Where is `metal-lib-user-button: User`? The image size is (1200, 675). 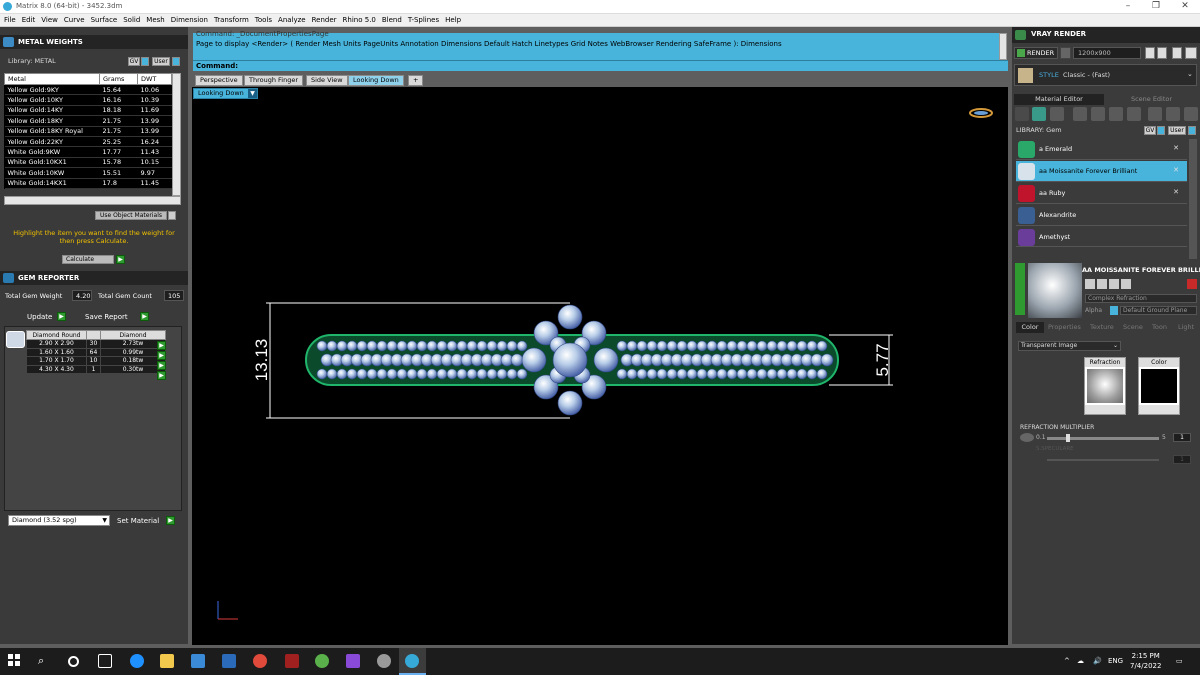 metal-lib-user-button: User is located at coordinates (161, 61).